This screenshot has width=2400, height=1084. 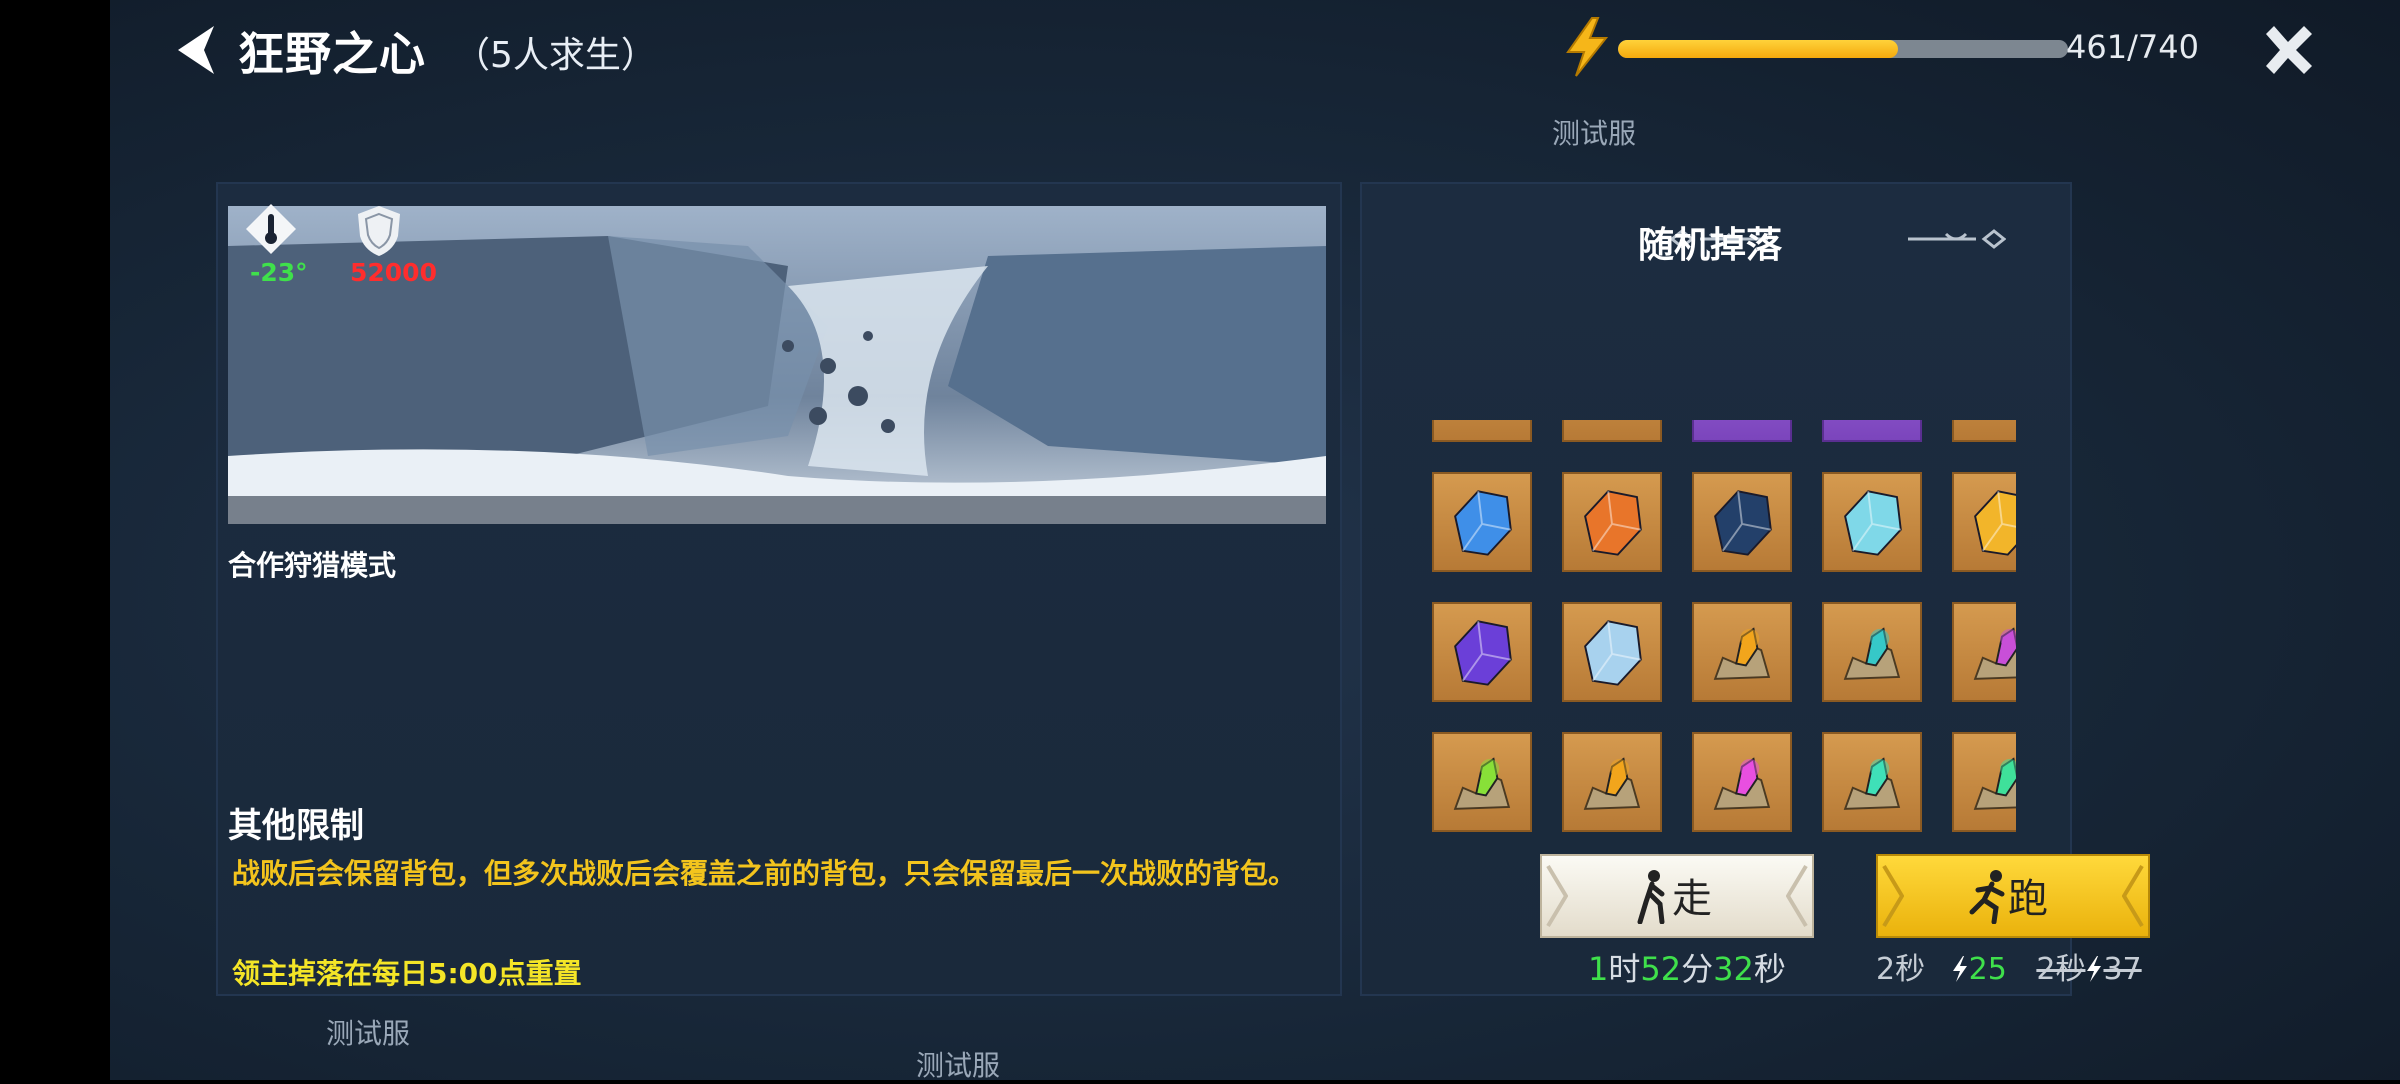 I want to click on mode-label: 合作狩猎模式, so click(x=312, y=565).